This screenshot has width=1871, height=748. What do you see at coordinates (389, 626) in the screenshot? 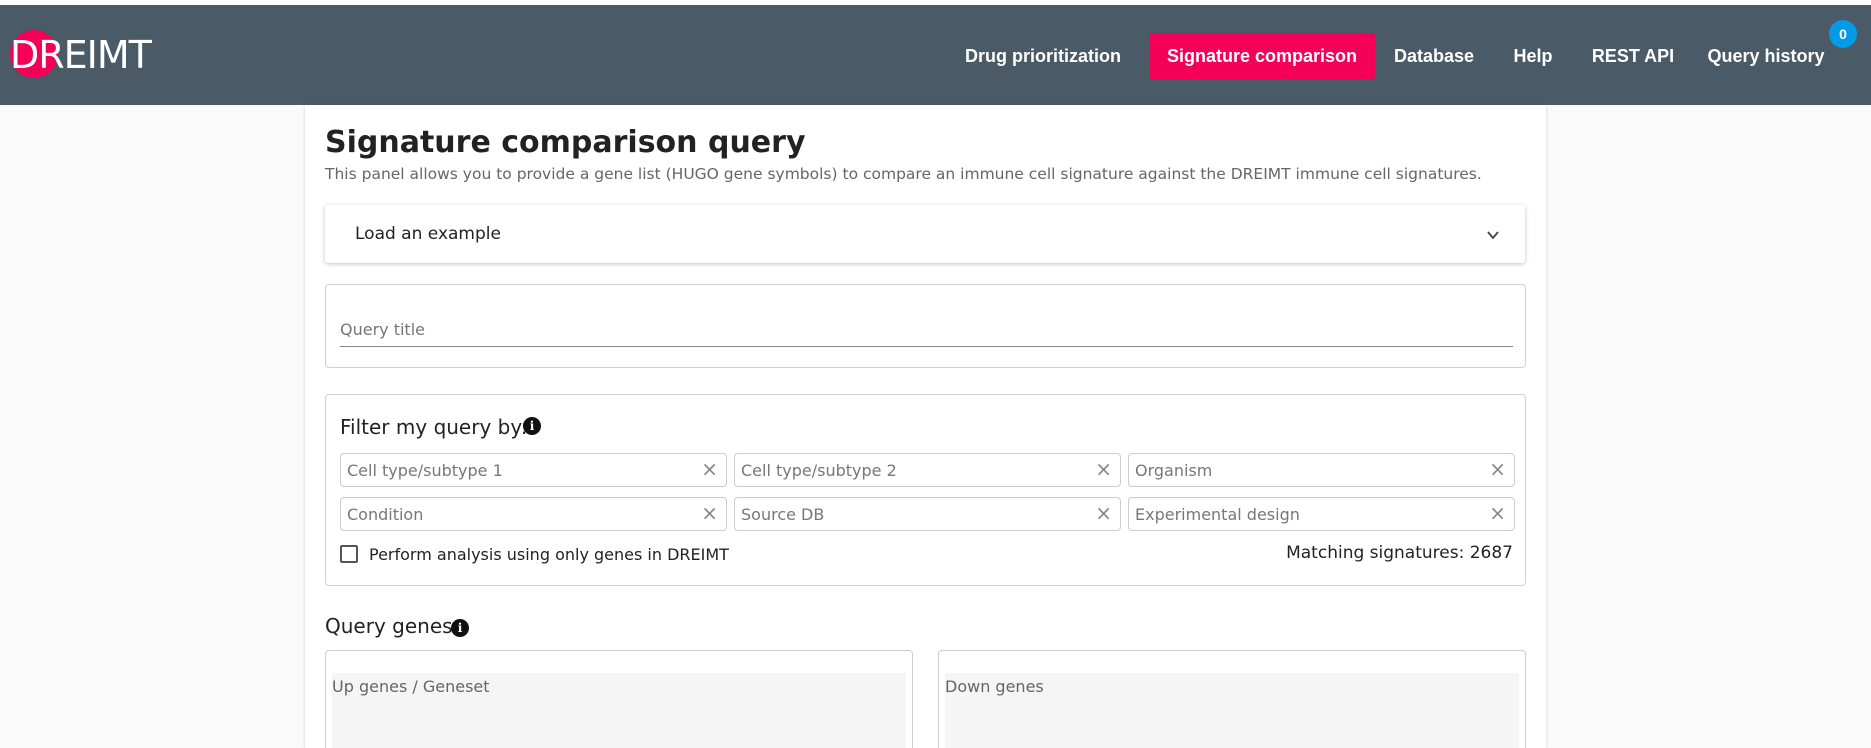
I see `query-genes-title: Query genes` at bounding box center [389, 626].